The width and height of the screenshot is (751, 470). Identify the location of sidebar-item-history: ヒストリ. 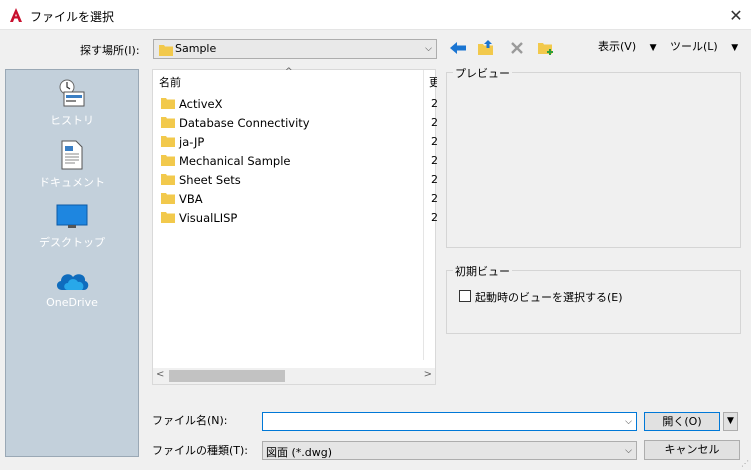
(72, 103).